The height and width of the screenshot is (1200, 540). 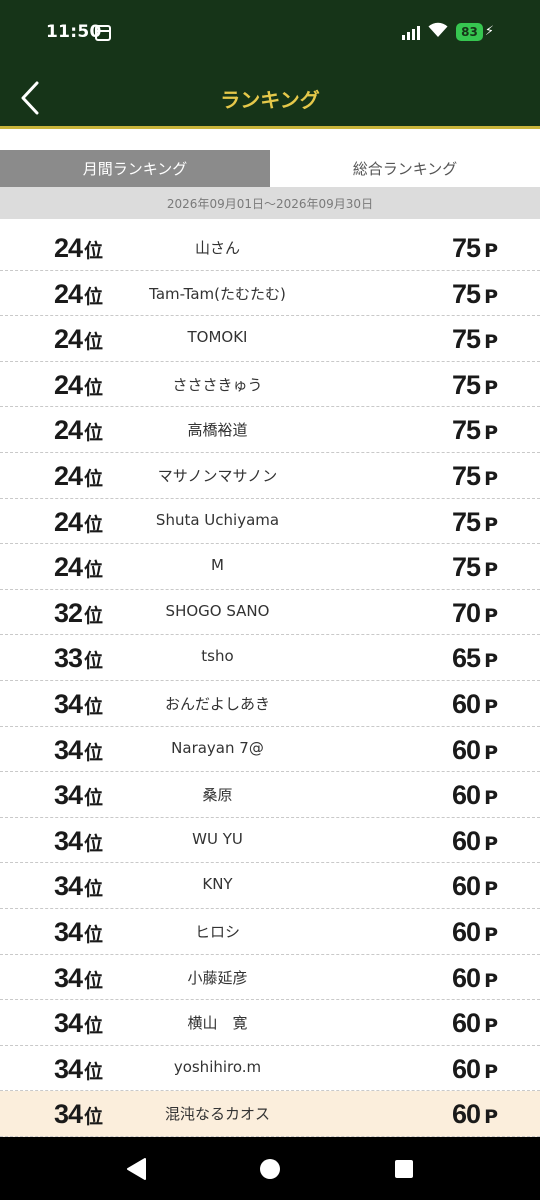 What do you see at coordinates (78, 613) in the screenshot?
I see `rank: 32 位` at bounding box center [78, 613].